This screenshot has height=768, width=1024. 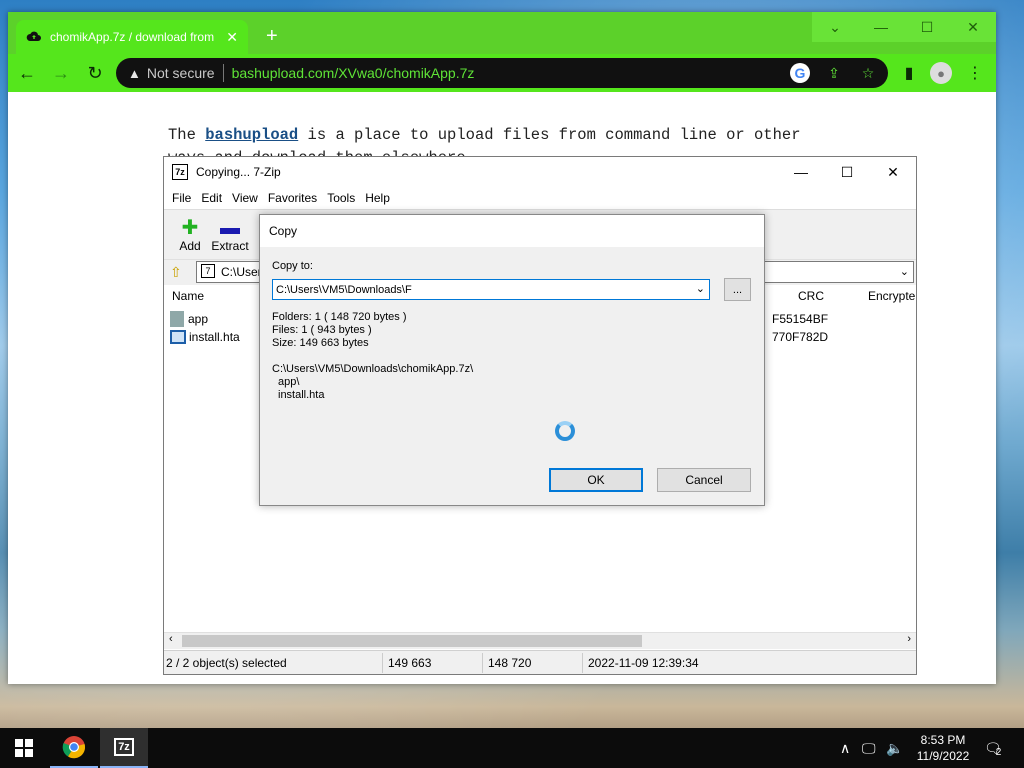 What do you see at coordinates (404, 73) in the screenshot?
I see `url-path: /XVwa0/chomikApp.7z` at bounding box center [404, 73].